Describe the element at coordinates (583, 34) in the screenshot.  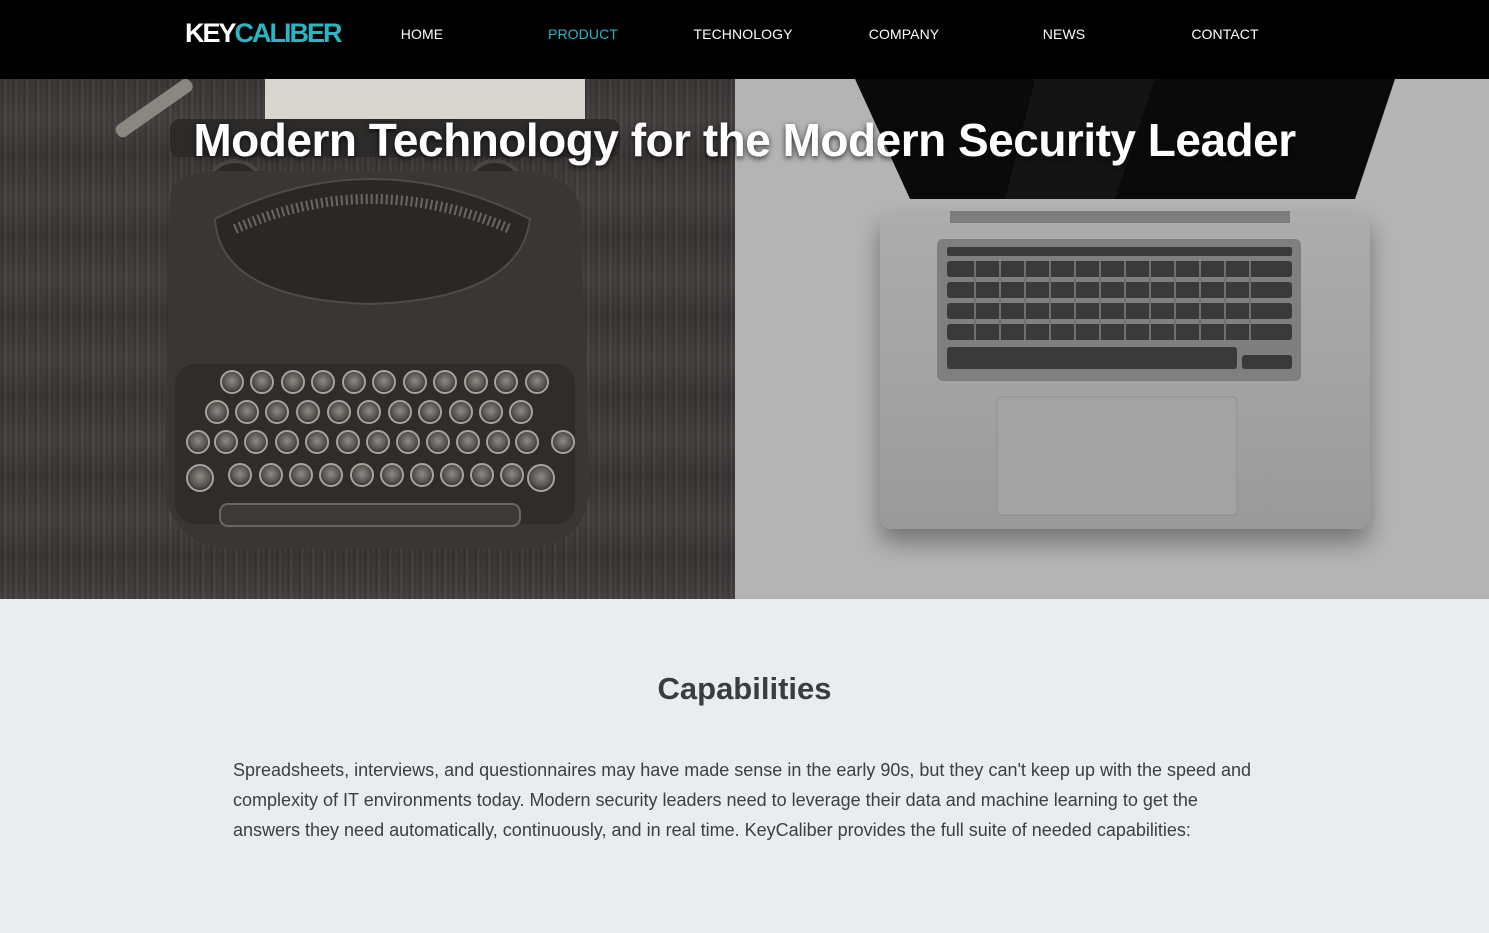
I see `nav-product: PRODUCT` at that location.